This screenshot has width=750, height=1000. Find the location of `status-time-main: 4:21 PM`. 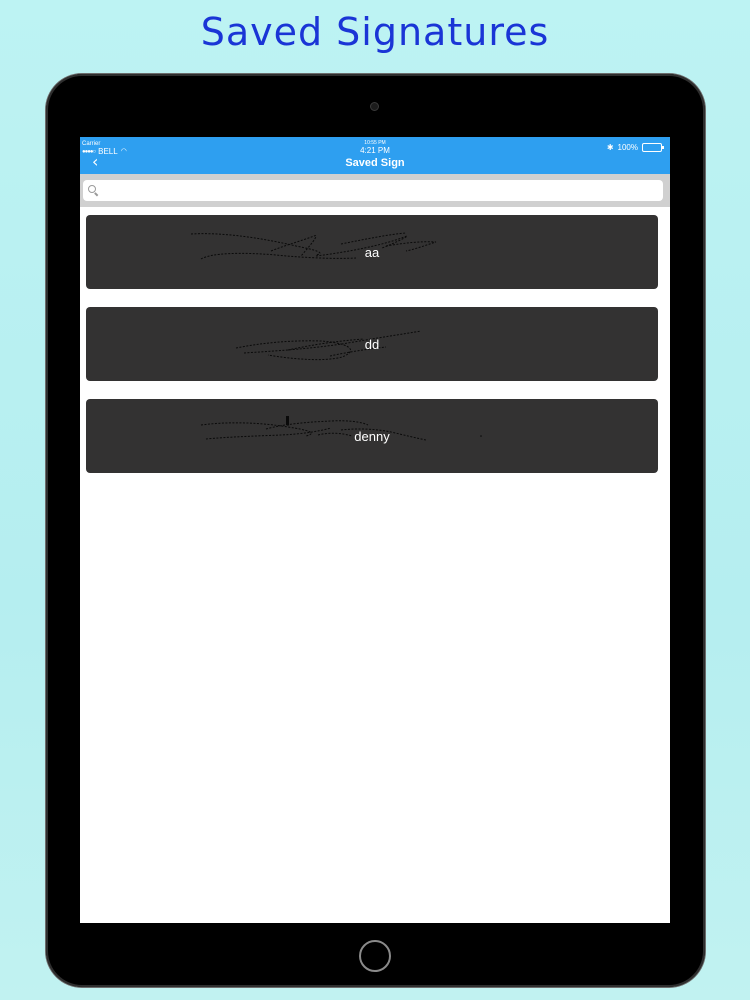

status-time-main: 4:21 PM is located at coordinates (375, 150).